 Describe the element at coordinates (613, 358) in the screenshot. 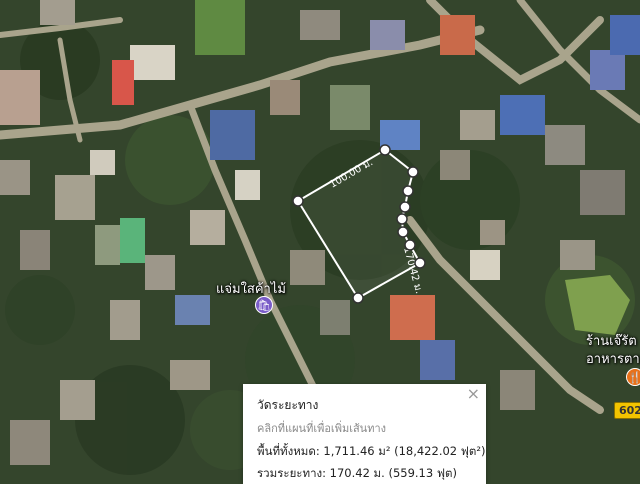

I see `poi-sublabel: อาหารตาม` at that location.